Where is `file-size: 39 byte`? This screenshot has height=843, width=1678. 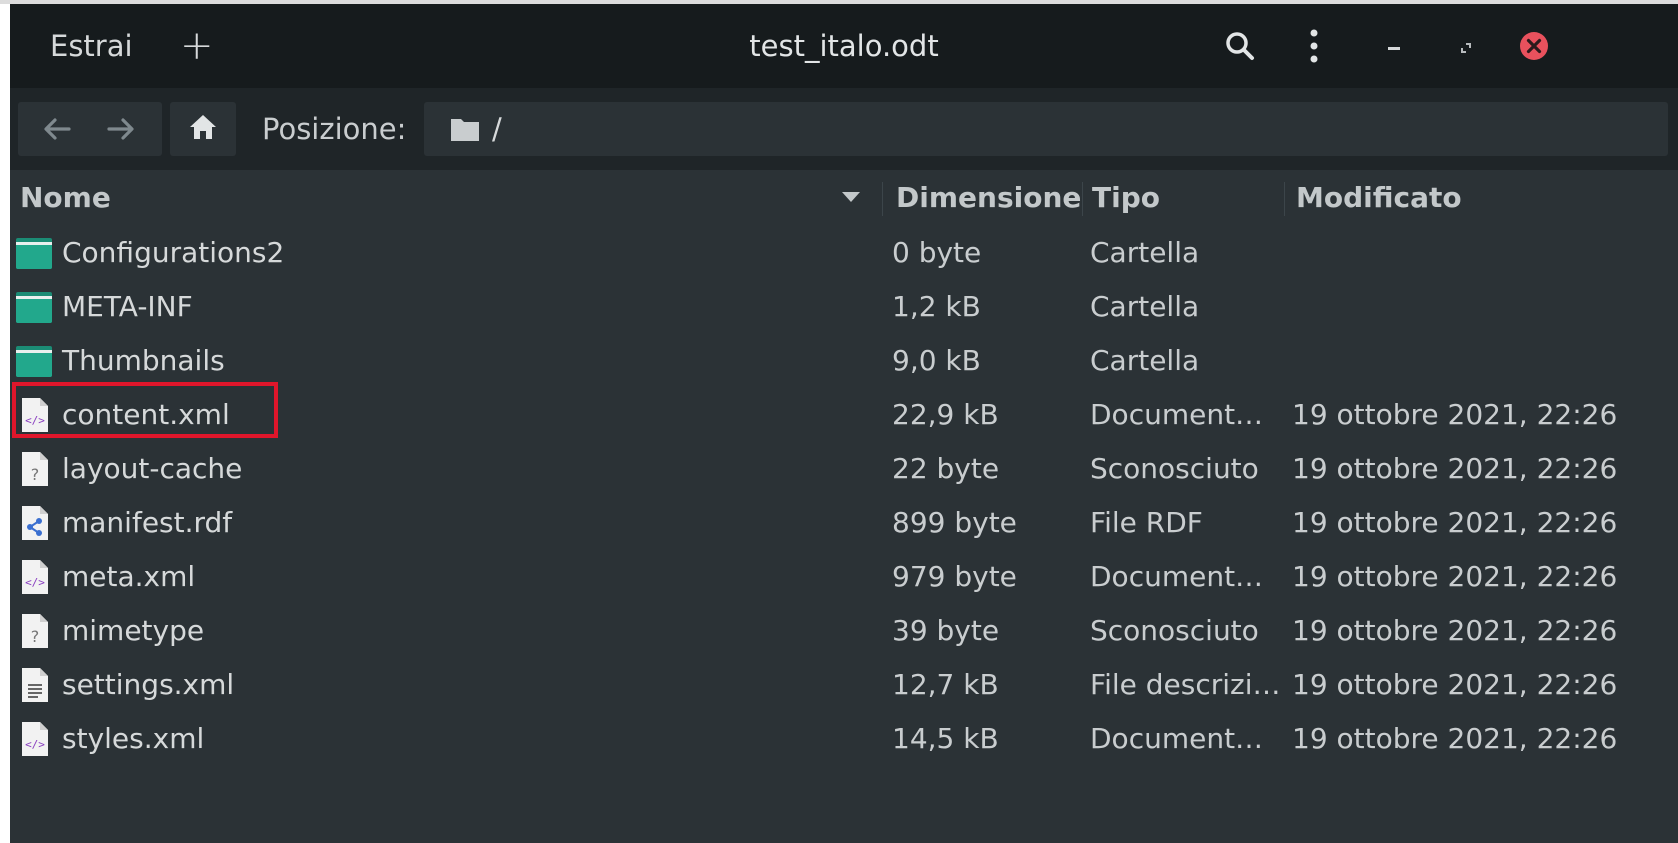 file-size: 39 byte is located at coordinates (946, 630).